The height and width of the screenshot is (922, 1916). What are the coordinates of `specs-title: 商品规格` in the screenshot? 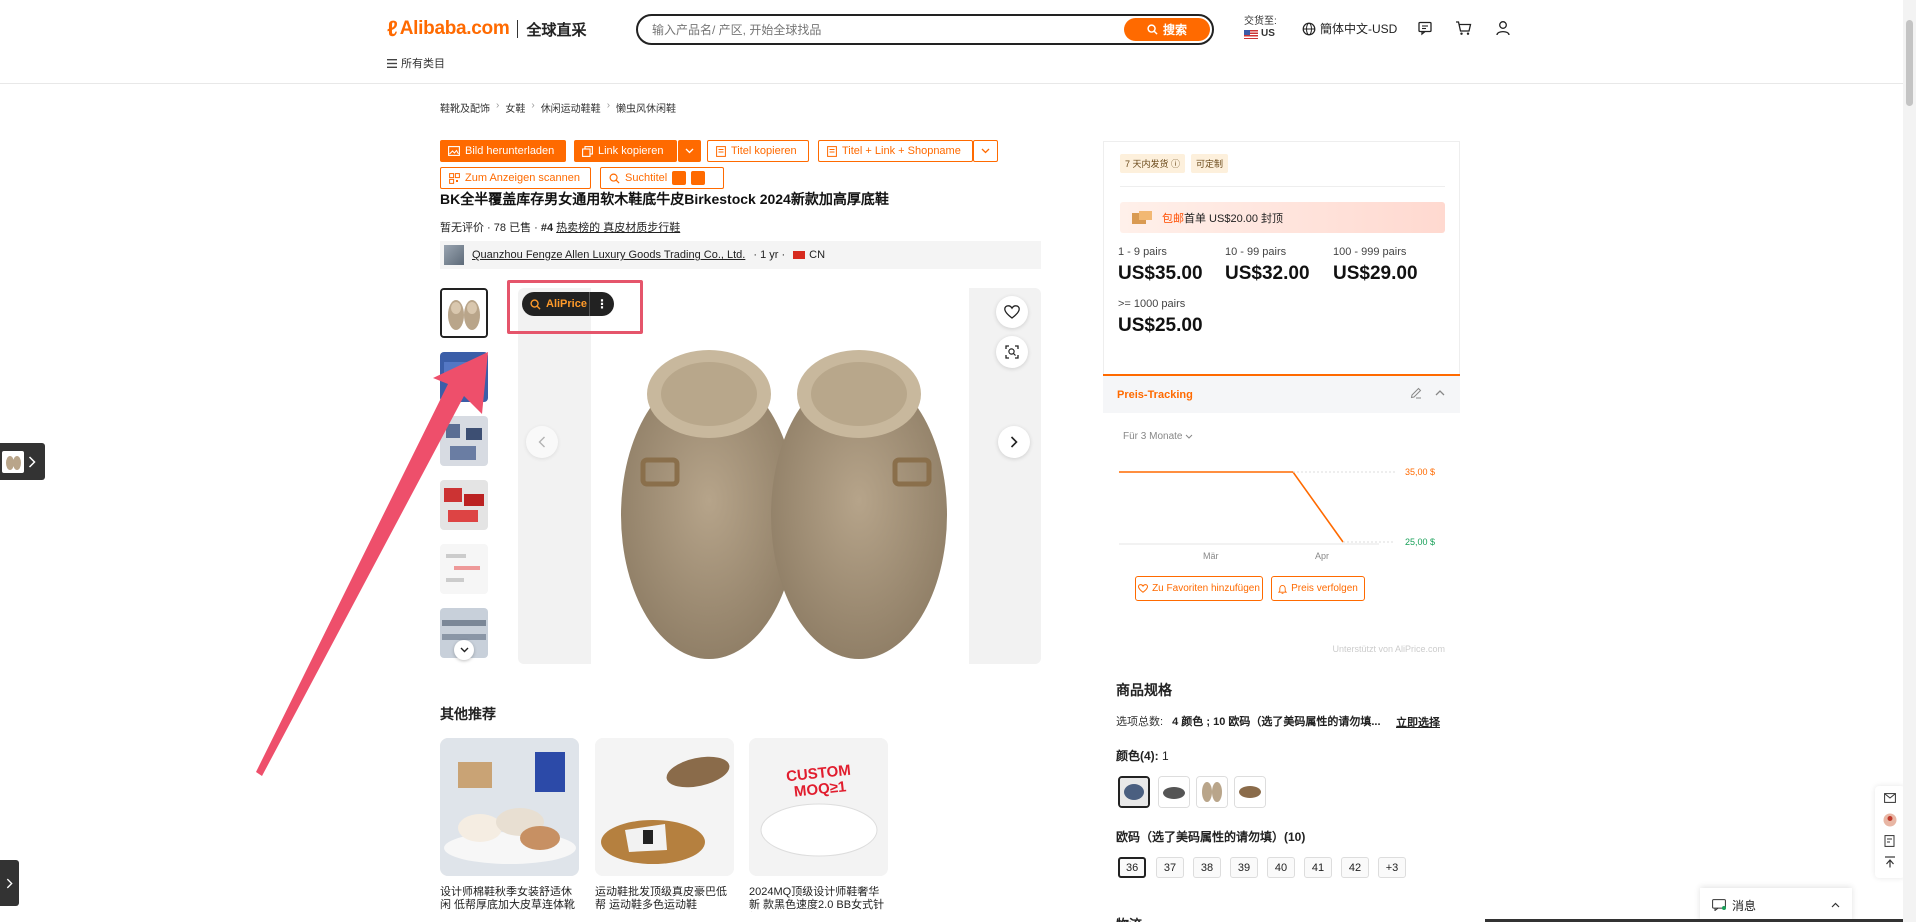 It's located at (1144, 690).